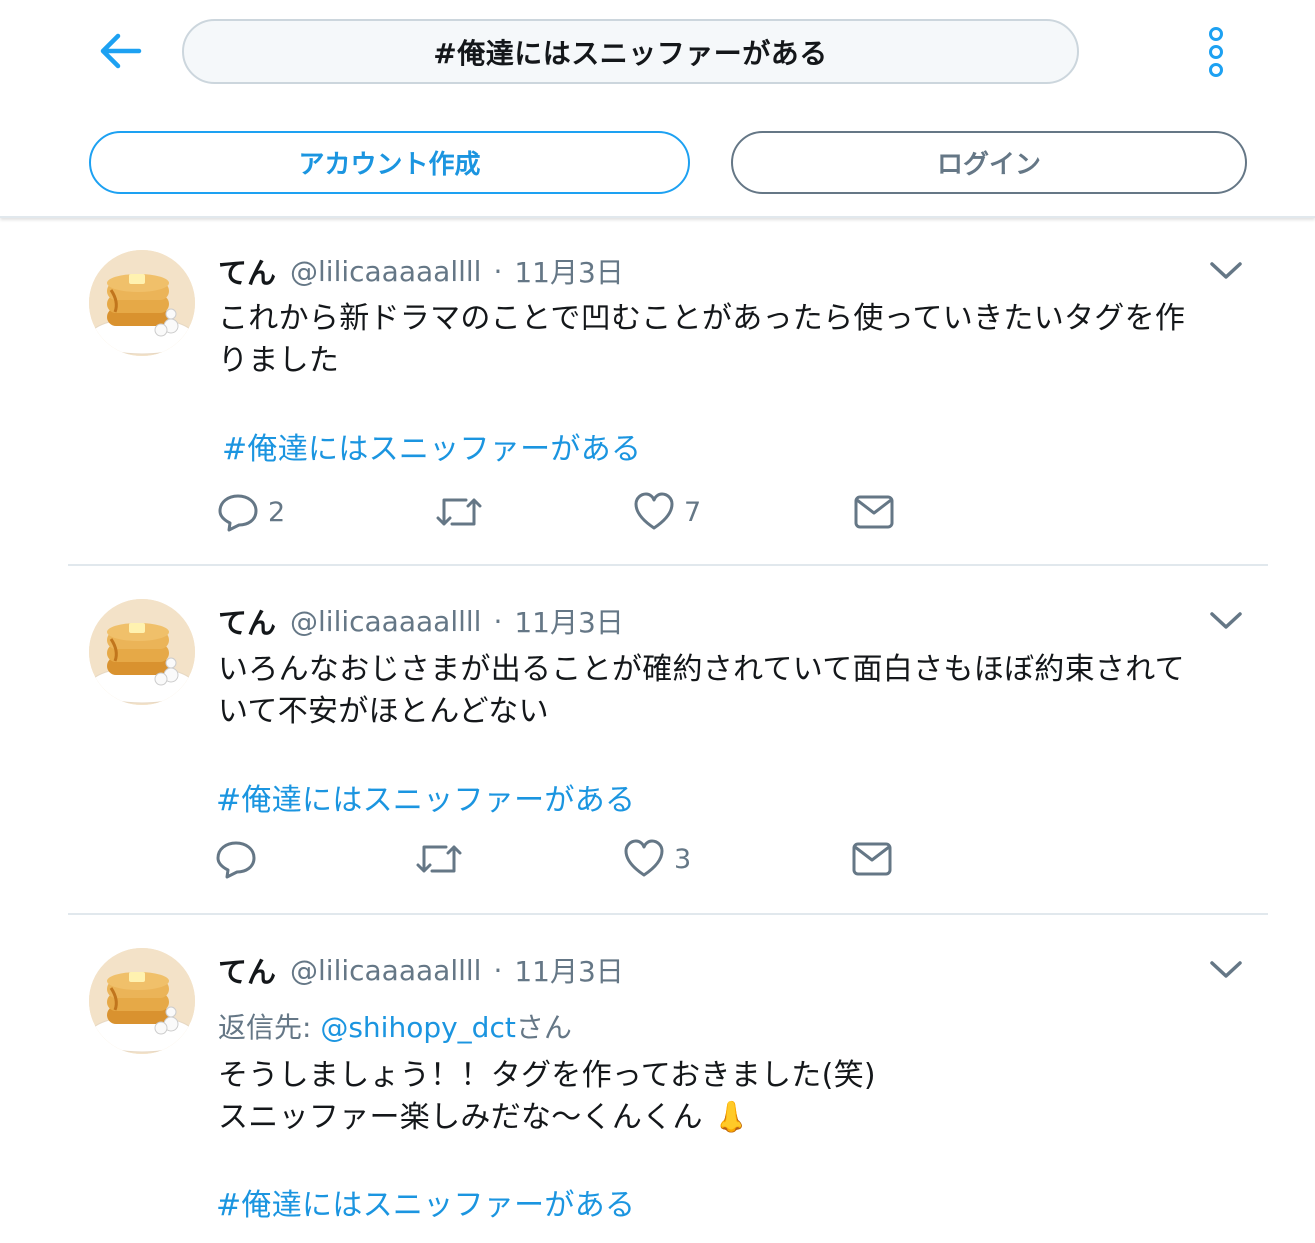 The image size is (1315, 1243). Describe the element at coordinates (417, 1027) in the screenshot. I see `mention-link: @shihopy_dct` at that location.